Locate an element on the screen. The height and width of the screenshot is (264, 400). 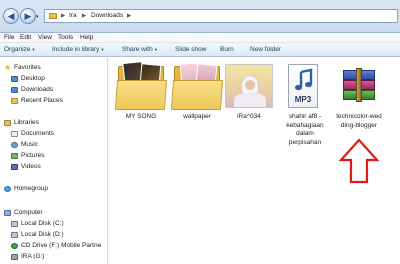
nav-item-local-disk-c: Local Disk (C:) is located at coordinates (53, 224).